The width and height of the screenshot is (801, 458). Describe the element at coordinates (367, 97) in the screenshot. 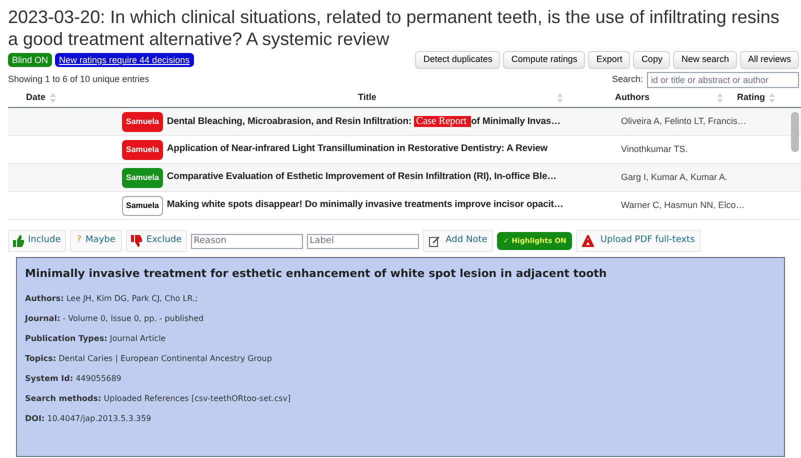

I see `column-header: Title` at that location.